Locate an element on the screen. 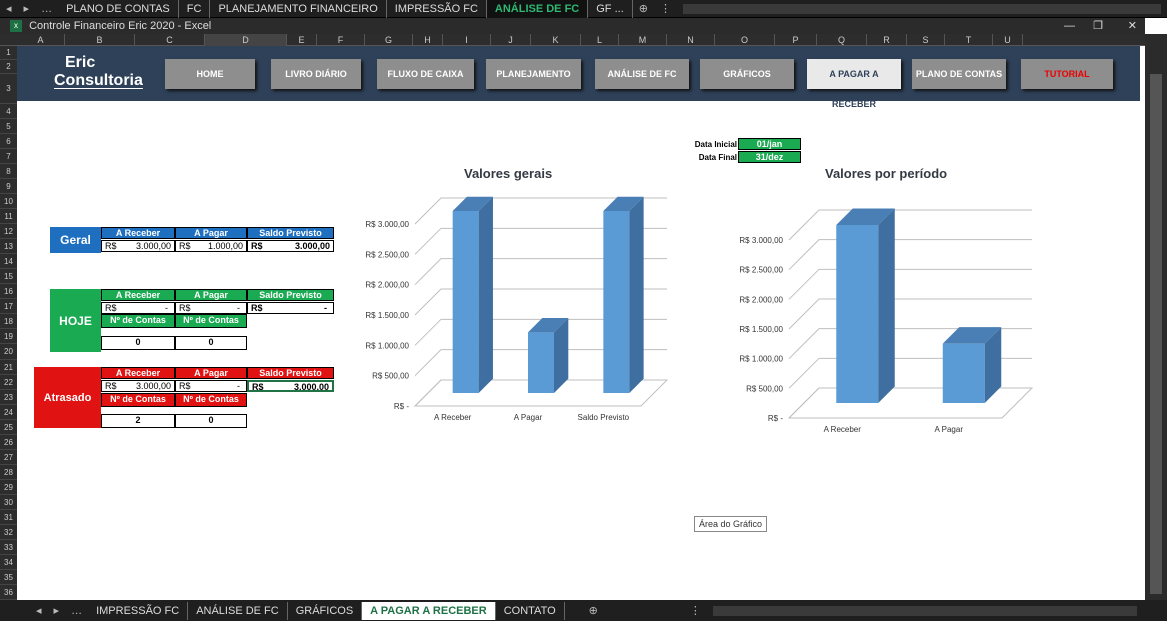 The width and height of the screenshot is (1167, 621). column-header-G: G is located at coordinates (389, 40).